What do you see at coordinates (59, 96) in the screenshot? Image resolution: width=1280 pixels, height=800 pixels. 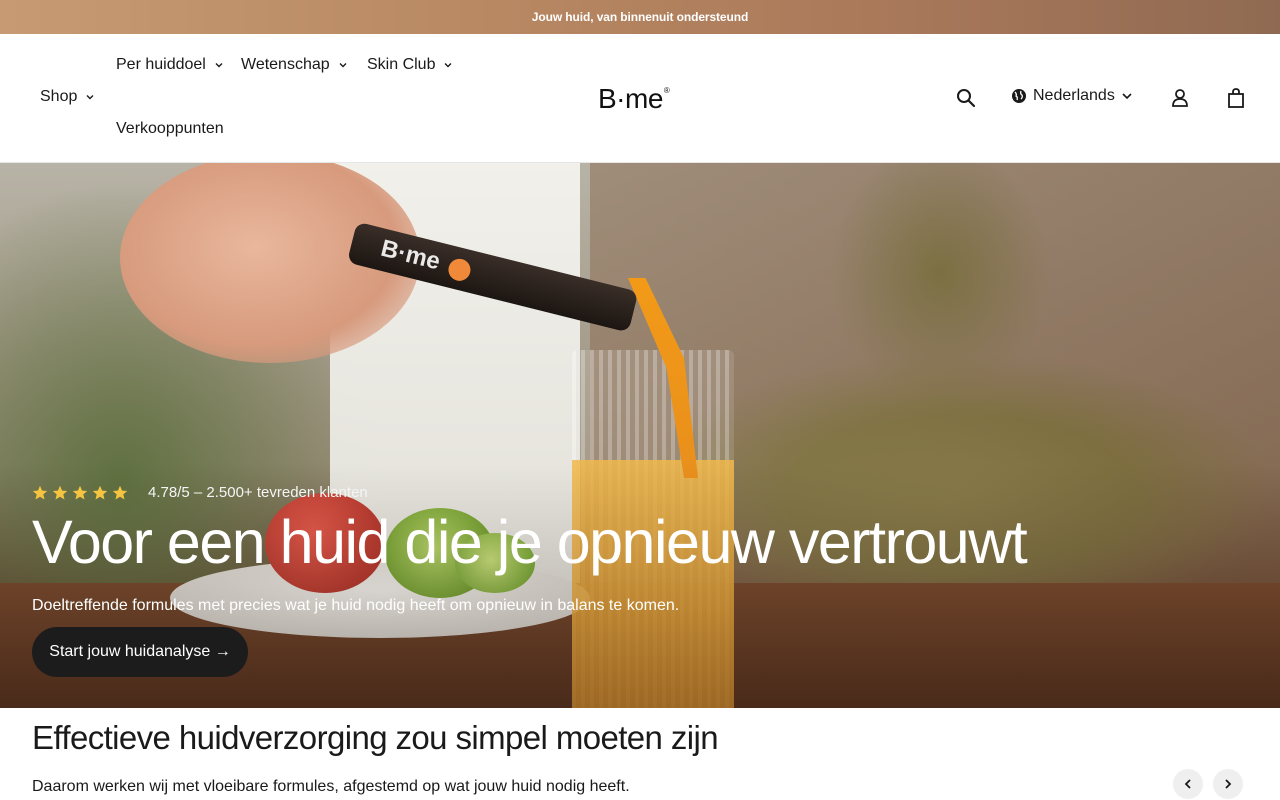 I see `nav-shop-label: Shop` at bounding box center [59, 96].